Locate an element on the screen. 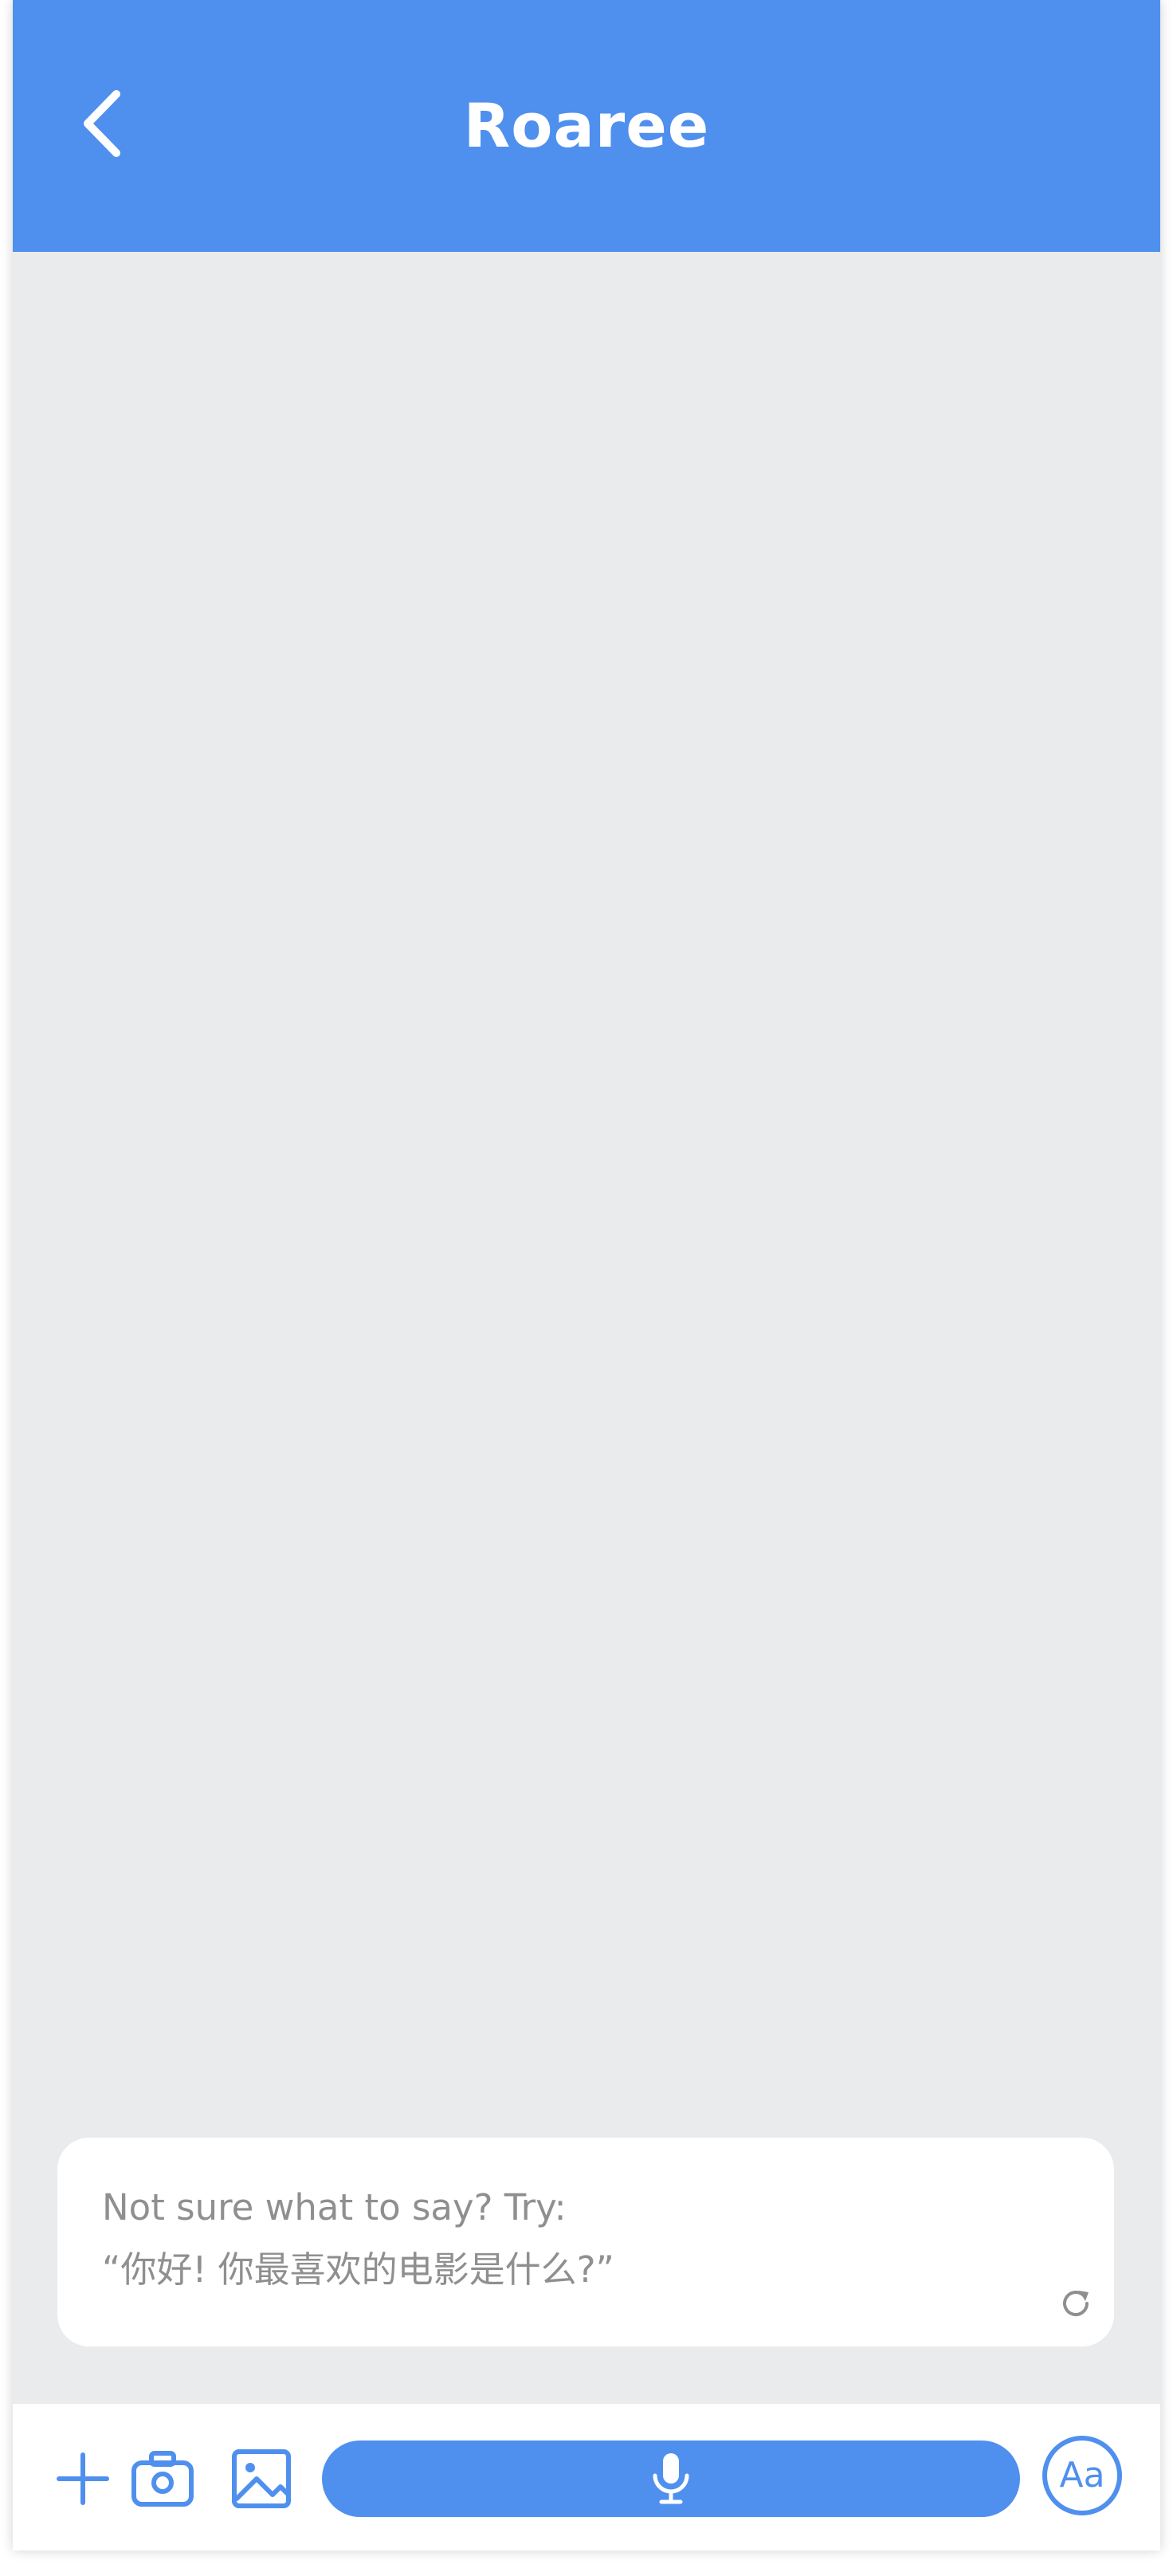 The width and height of the screenshot is (1173, 2576). voice-input-button is located at coordinates (671, 2479).